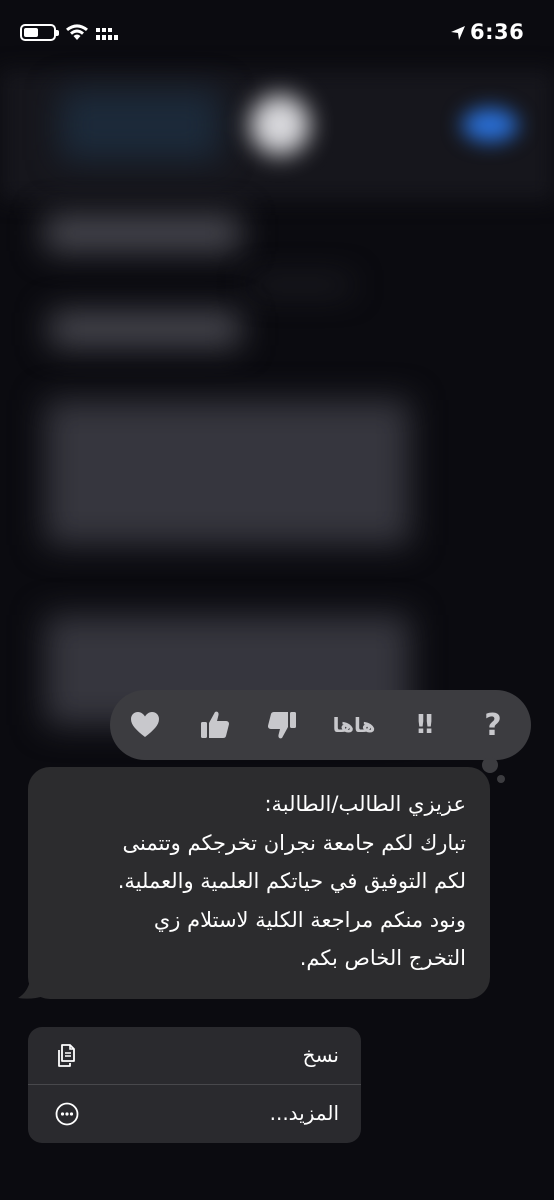  I want to click on blurred-avatar, so click(280, 125).